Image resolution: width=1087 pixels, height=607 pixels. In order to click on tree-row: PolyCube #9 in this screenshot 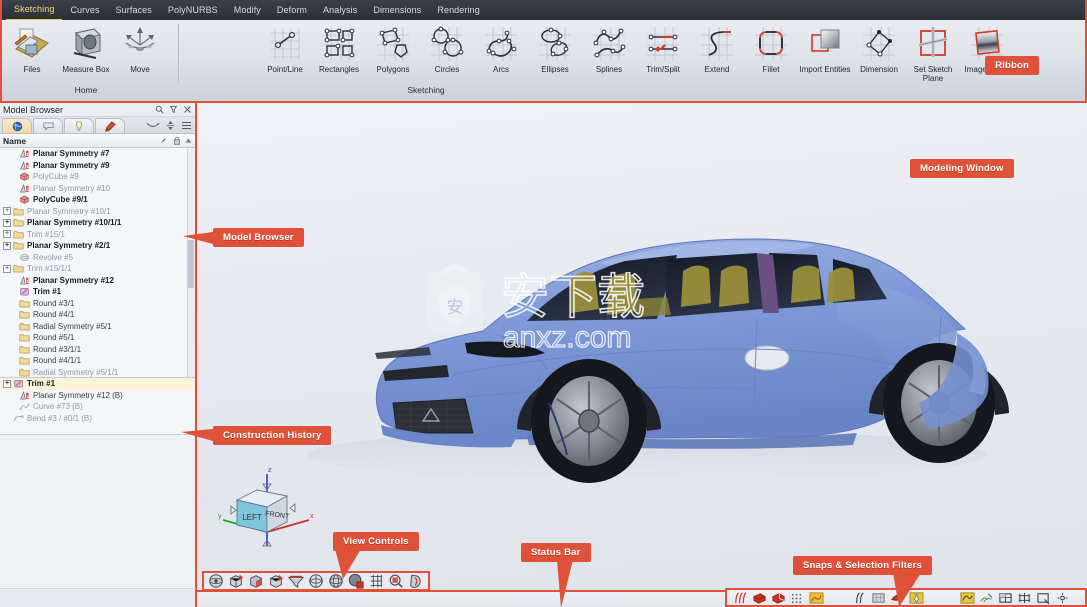, I will do `click(97, 177)`.